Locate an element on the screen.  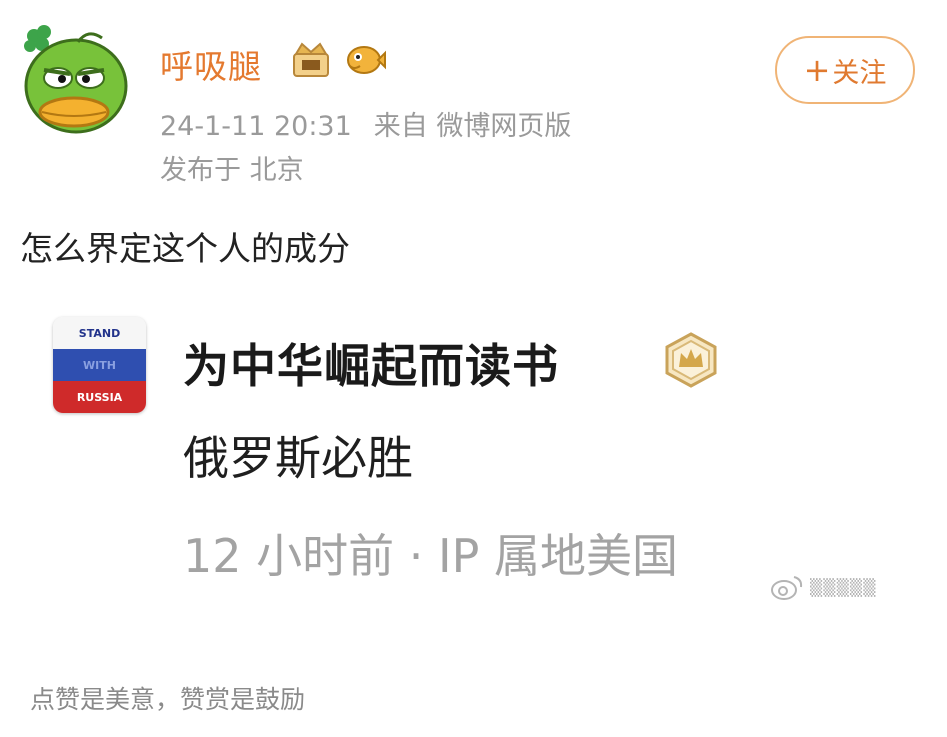
flag-line-2: WITH is located at coordinates (99, 365).